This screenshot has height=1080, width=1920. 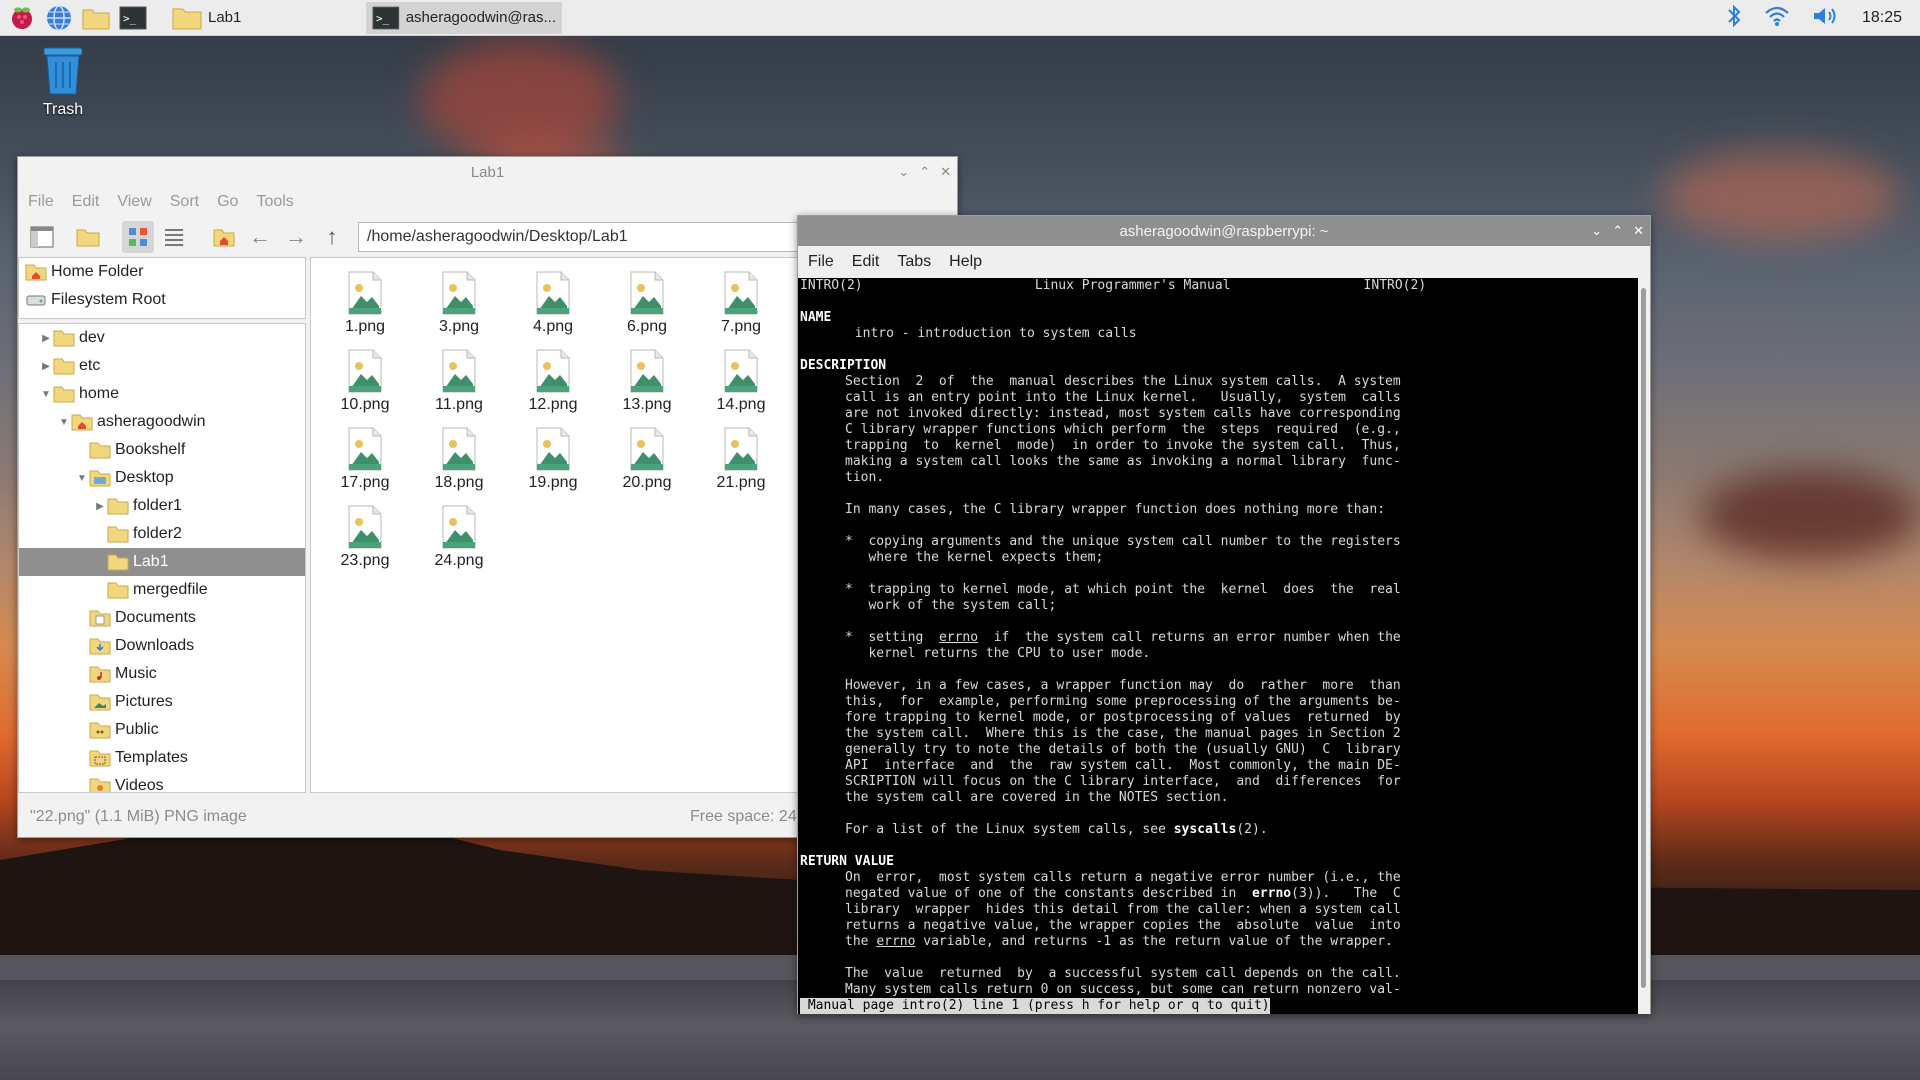 What do you see at coordinates (162, 394) in the screenshot?
I see `tree-item-home: ▼ home` at bounding box center [162, 394].